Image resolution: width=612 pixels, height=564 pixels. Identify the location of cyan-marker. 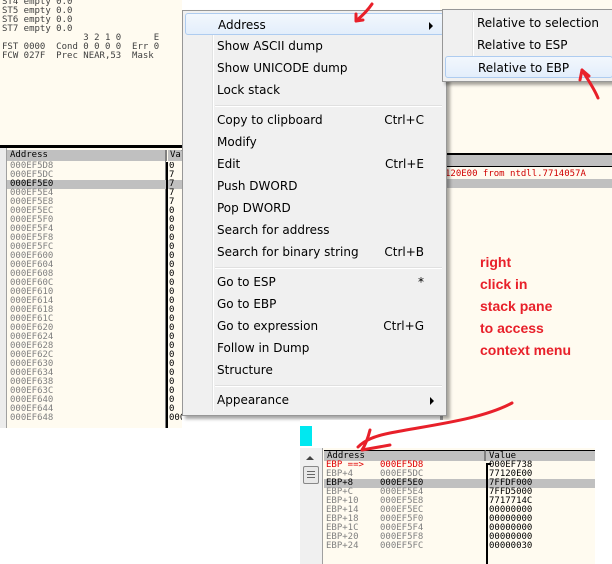
(306, 436).